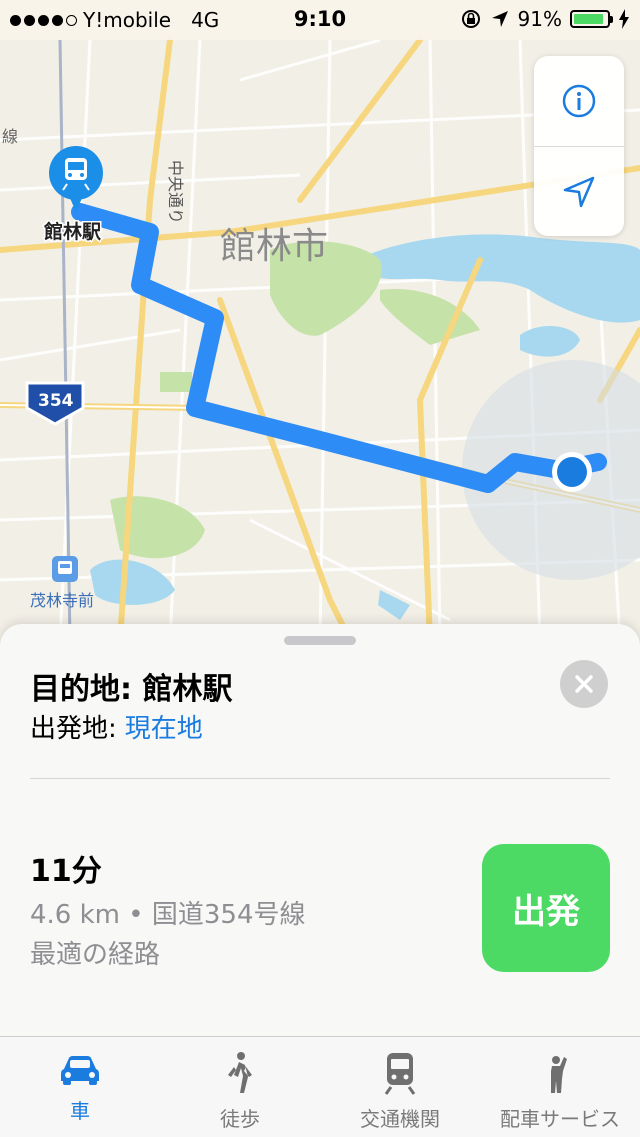  What do you see at coordinates (80, 1070) in the screenshot?
I see `car-icon` at bounding box center [80, 1070].